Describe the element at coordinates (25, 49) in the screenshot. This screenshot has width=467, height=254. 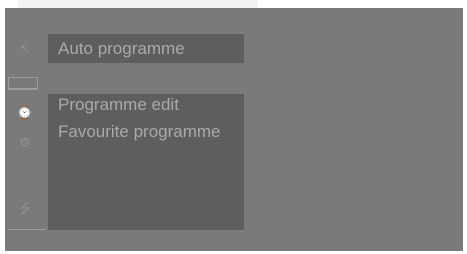
I see `antenna-icon: ↖` at that location.